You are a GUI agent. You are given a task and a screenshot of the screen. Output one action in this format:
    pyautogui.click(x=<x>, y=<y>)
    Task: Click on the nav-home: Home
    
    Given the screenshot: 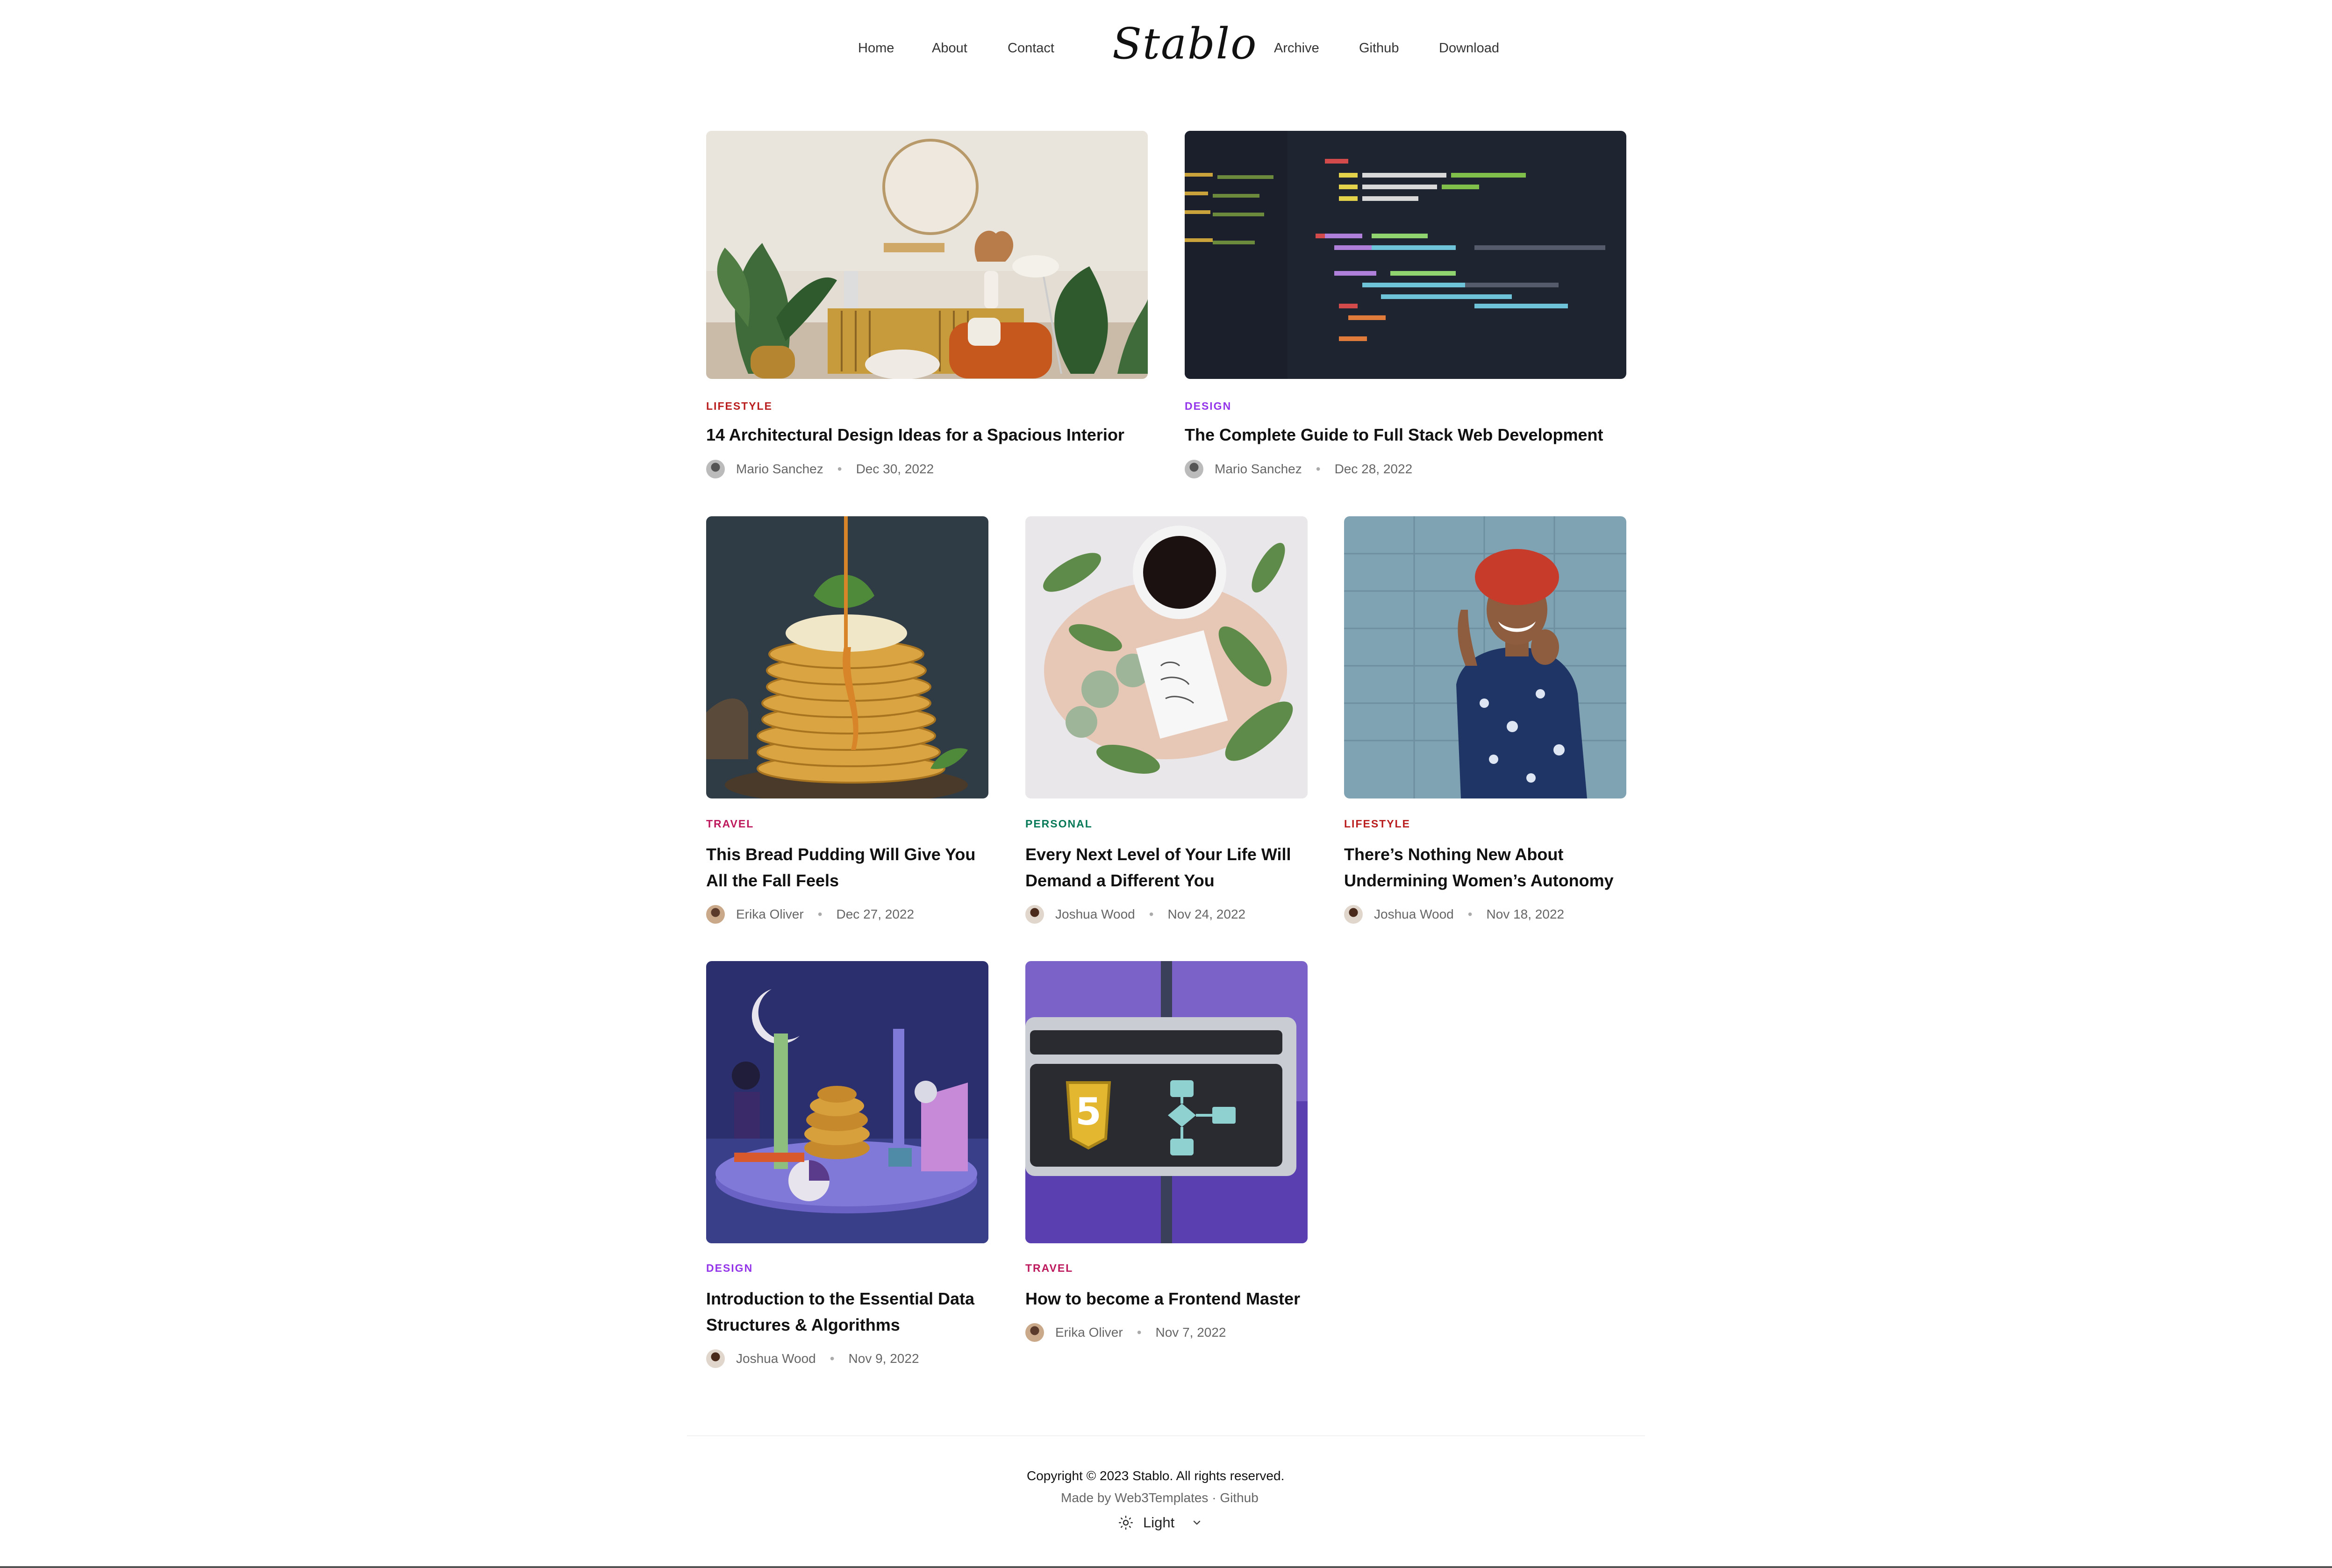 What is the action you would take?
    pyautogui.click(x=876, y=48)
    